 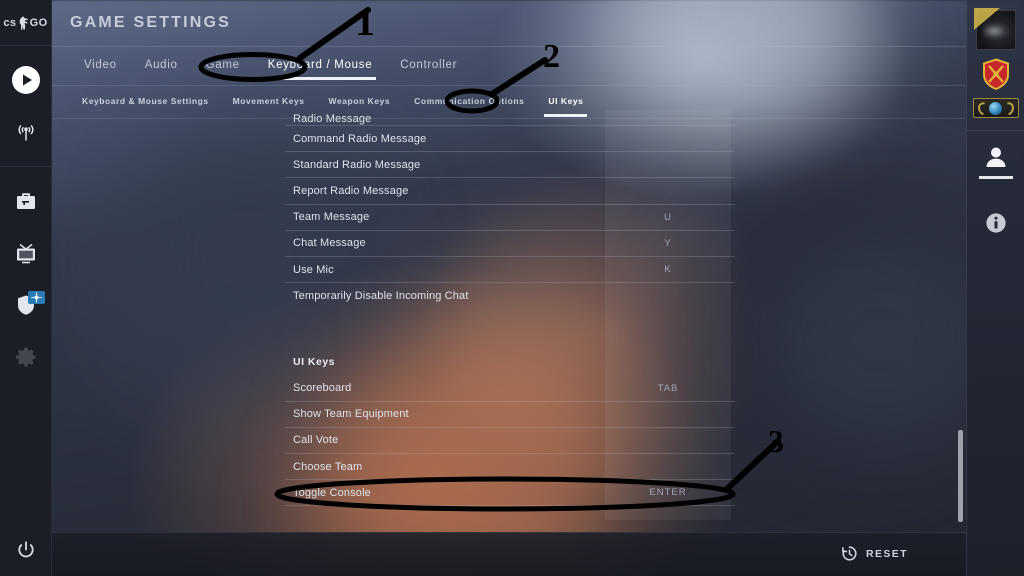 I want to click on tab-audio: Audio, so click(x=161, y=66).